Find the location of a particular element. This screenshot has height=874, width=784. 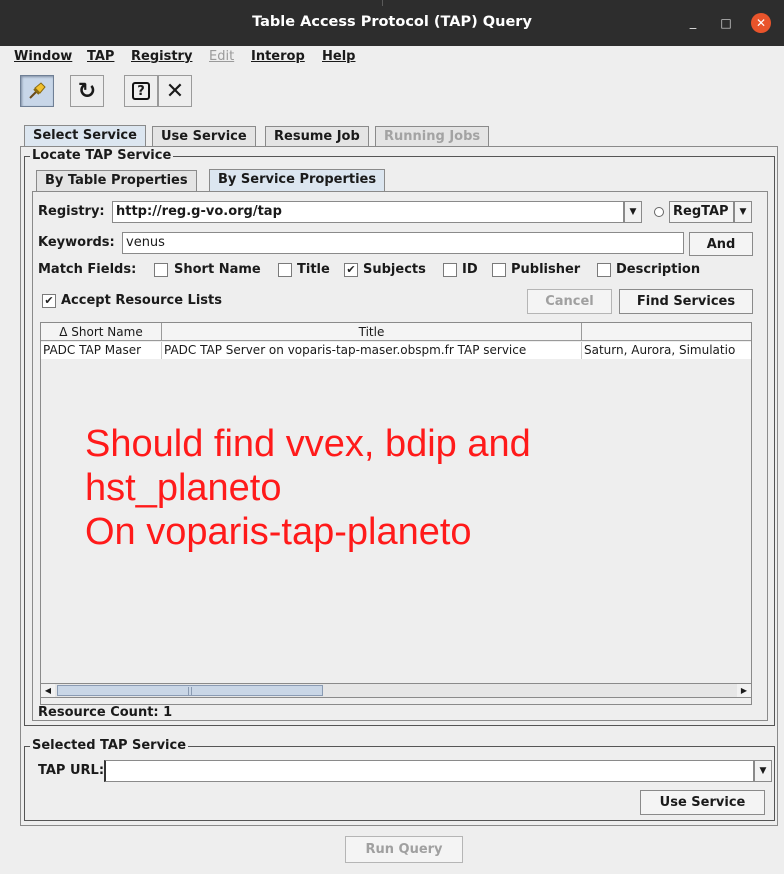

registry-combo: http://reg.g-vo.org/tap is located at coordinates (368, 212).